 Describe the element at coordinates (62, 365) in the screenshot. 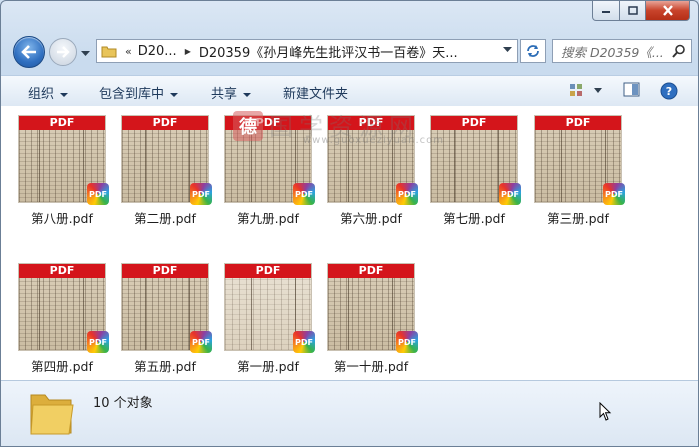

I see `file-name: 第四册.pdf` at that location.